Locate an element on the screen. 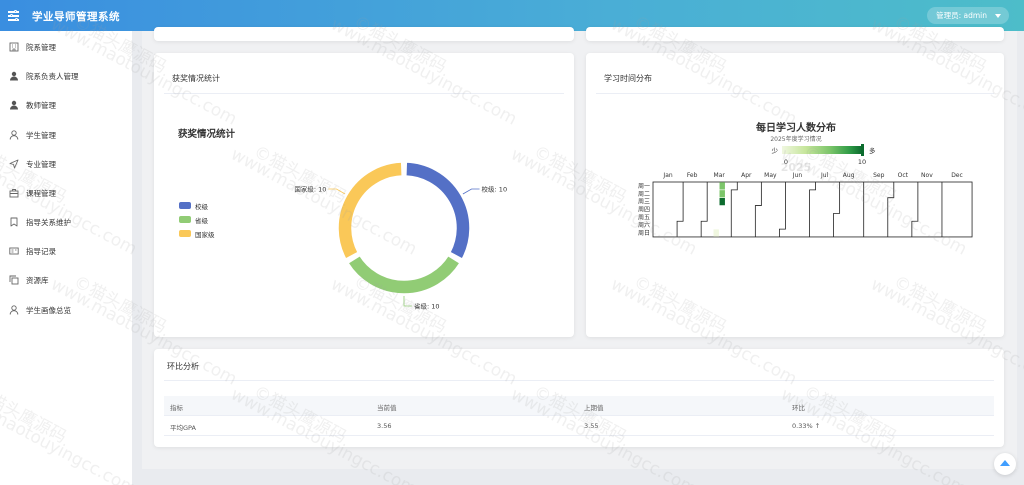 This screenshot has width=1024, height=485. donut-chart: 校级: 10 省级: 10 国家级: 10 is located at coordinates (401, 236).